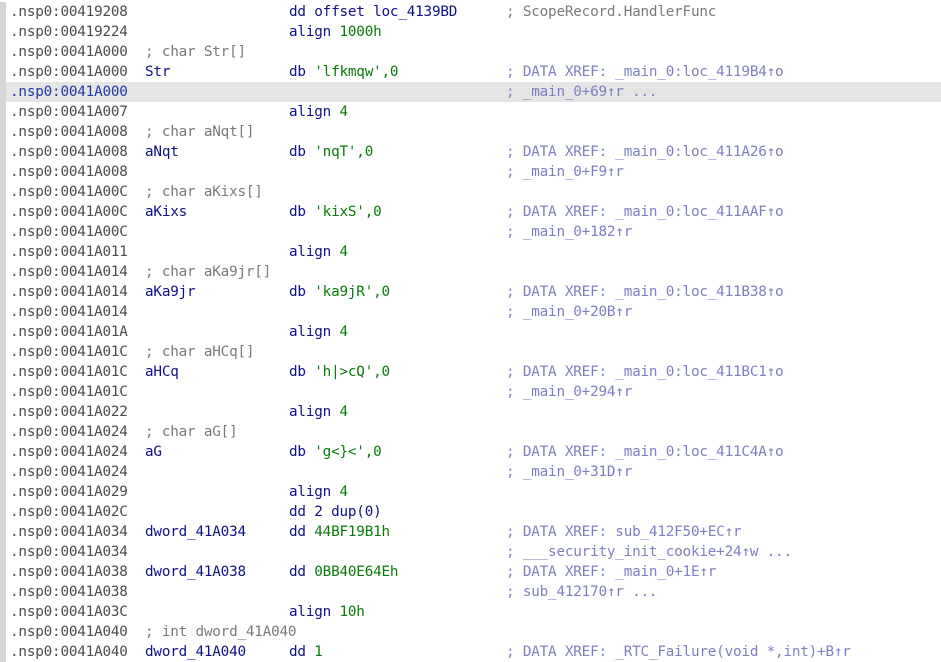 Image resolution: width=941 pixels, height=662 pixels. What do you see at coordinates (569, 232) in the screenshot?
I see `xref-comment: ; _main_0+182↑r` at bounding box center [569, 232].